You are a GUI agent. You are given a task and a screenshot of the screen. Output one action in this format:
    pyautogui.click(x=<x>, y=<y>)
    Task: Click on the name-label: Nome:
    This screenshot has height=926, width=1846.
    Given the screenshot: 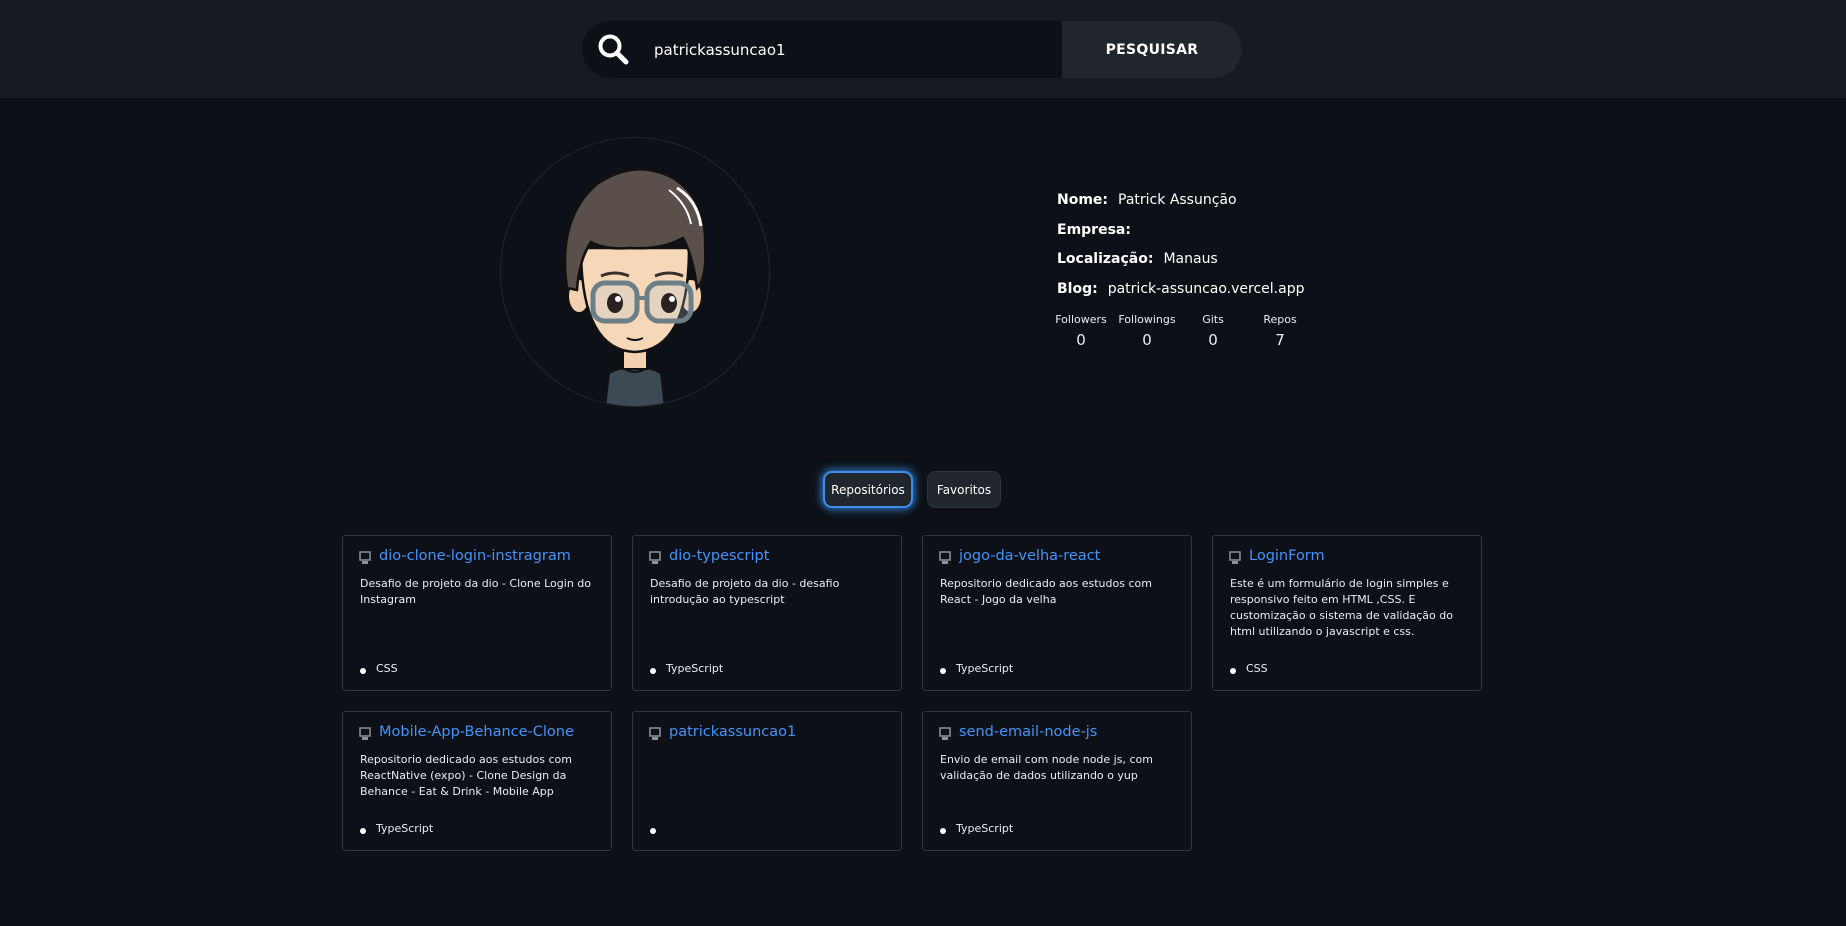 What is the action you would take?
    pyautogui.click(x=1083, y=200)
    